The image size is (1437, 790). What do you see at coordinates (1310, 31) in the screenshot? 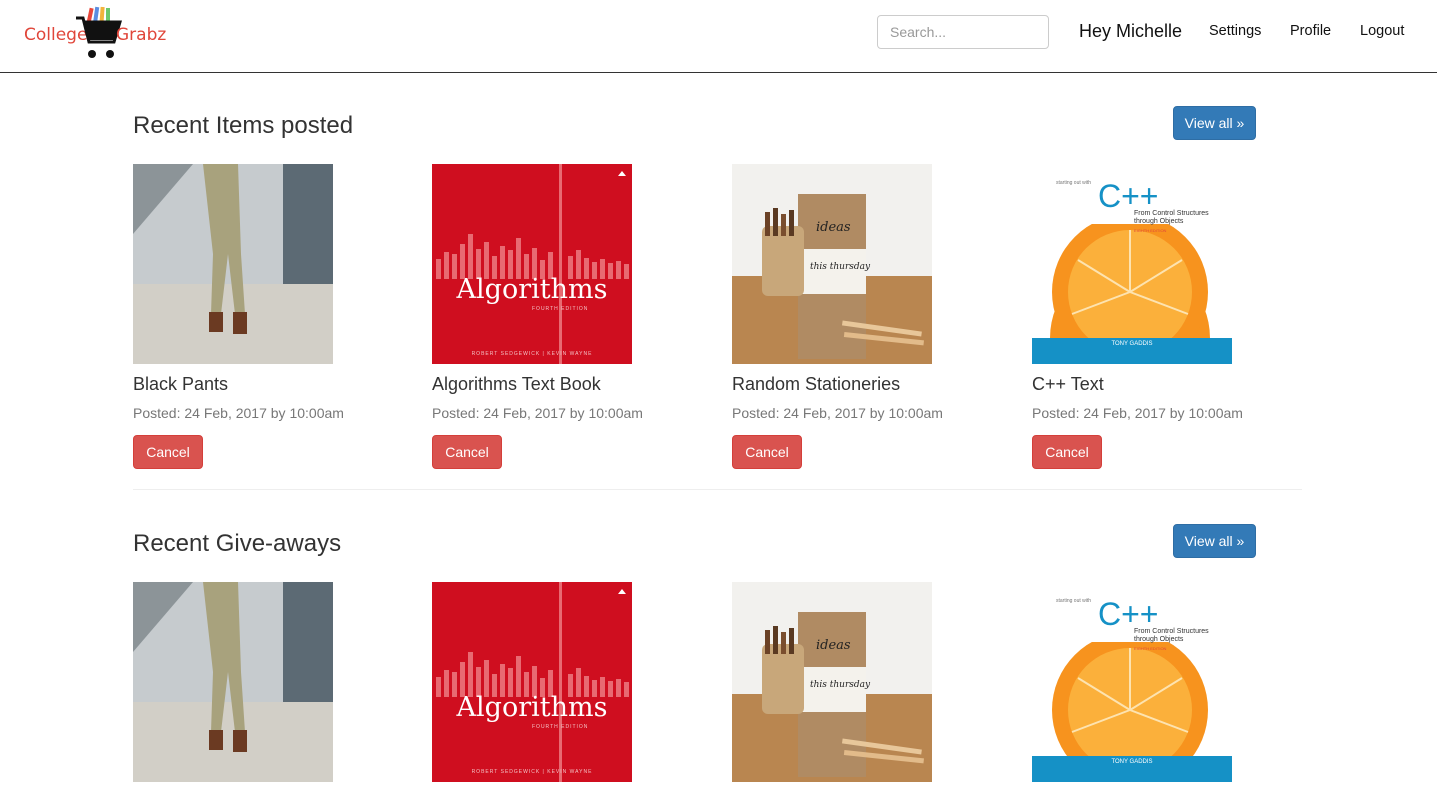
I see `nav-link-profile: Profile` at bounding box center [1310, 31].